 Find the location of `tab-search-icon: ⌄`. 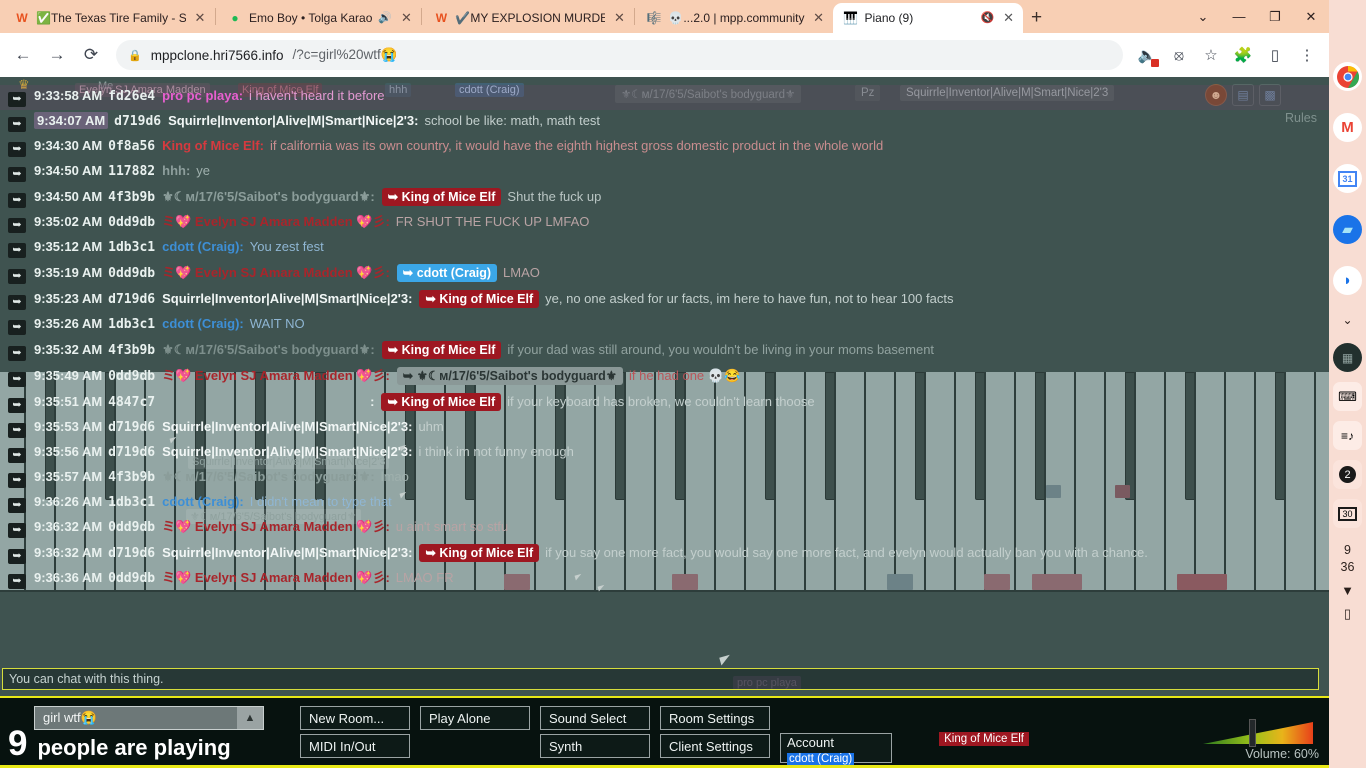

tab-search-icon: ⌄ is located at coordinates (1203, 16).